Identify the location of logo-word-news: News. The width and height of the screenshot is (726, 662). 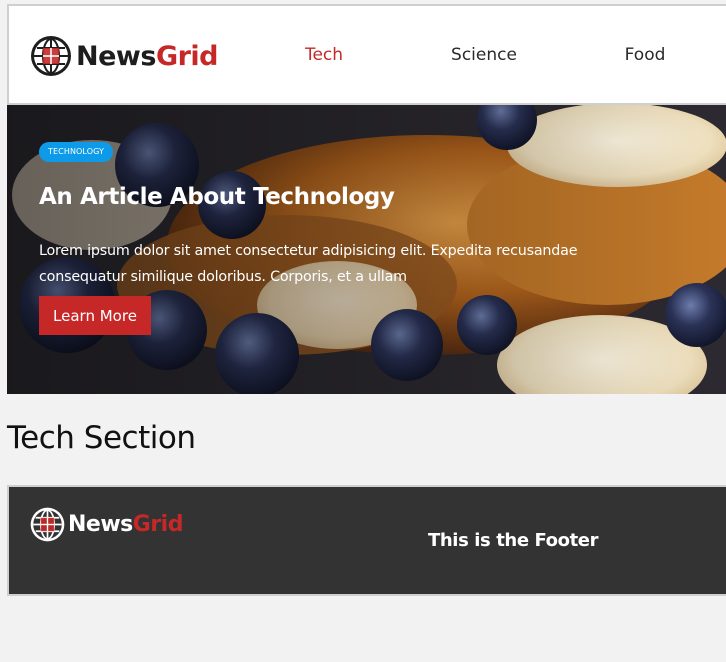
(116, 56).